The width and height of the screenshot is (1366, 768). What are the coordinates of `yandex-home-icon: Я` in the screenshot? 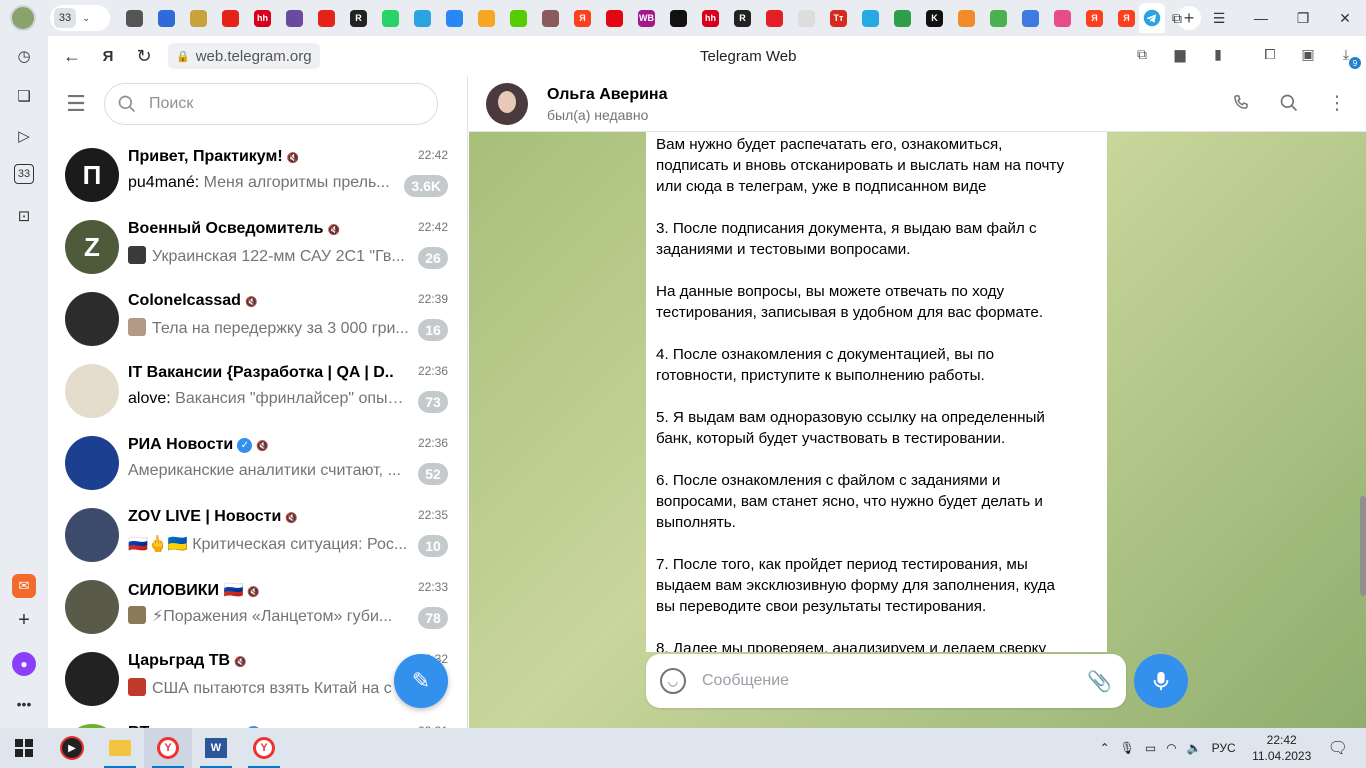 It's located at (108, 56).